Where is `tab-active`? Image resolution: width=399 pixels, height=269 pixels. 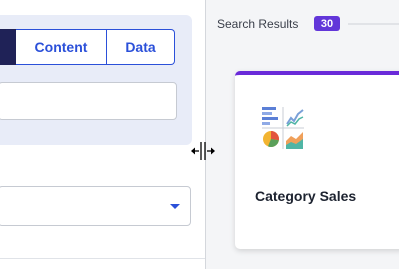
tab-active is located at coordinates (8, 47).